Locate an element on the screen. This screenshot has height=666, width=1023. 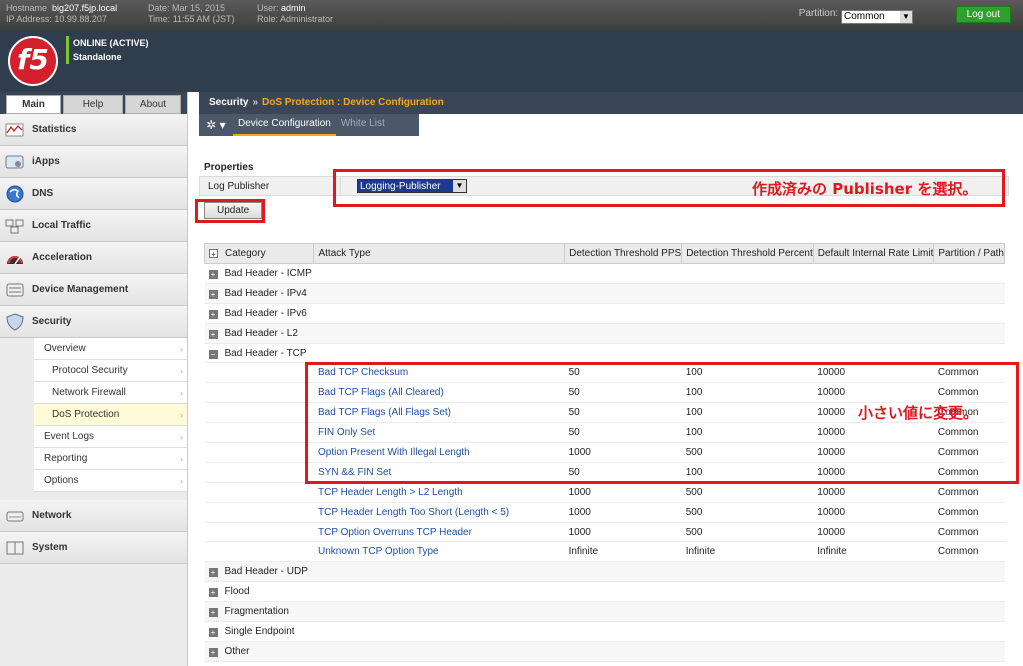
role-label: Role: is located at coordinates (268, 19).